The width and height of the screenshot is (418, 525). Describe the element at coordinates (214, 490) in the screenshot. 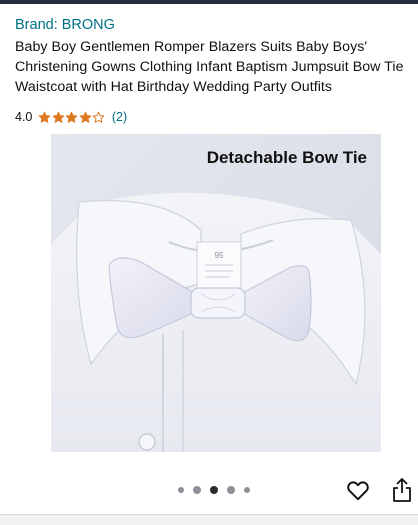

I see `pager-dot-active` at that location.